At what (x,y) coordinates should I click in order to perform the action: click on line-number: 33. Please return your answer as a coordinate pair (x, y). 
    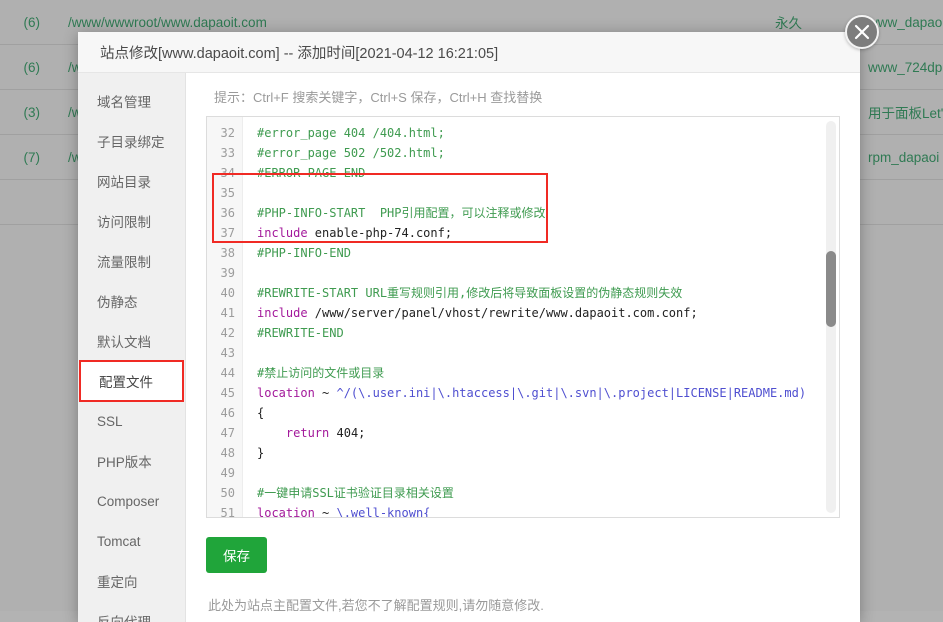
    Looking at the image, I should click on (227, 153).